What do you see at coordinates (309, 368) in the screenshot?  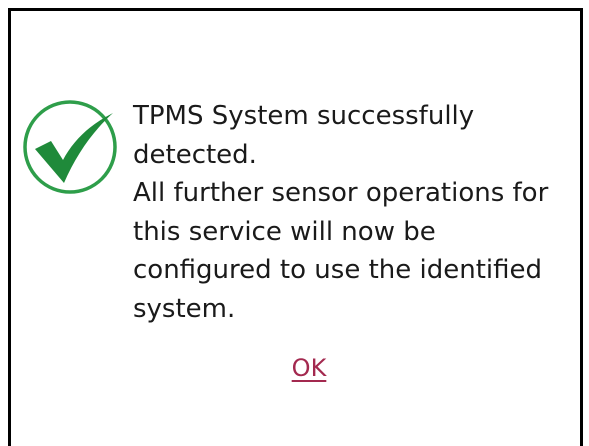 I see `ok-button: OK` at bounding box center [309, 368].